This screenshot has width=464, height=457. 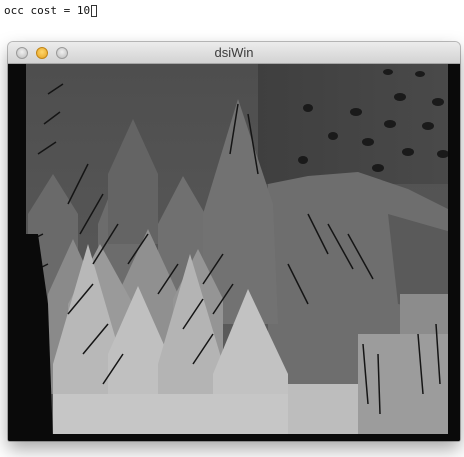 I want to click on window-title: dsiWin, so click(x=234, y=52).